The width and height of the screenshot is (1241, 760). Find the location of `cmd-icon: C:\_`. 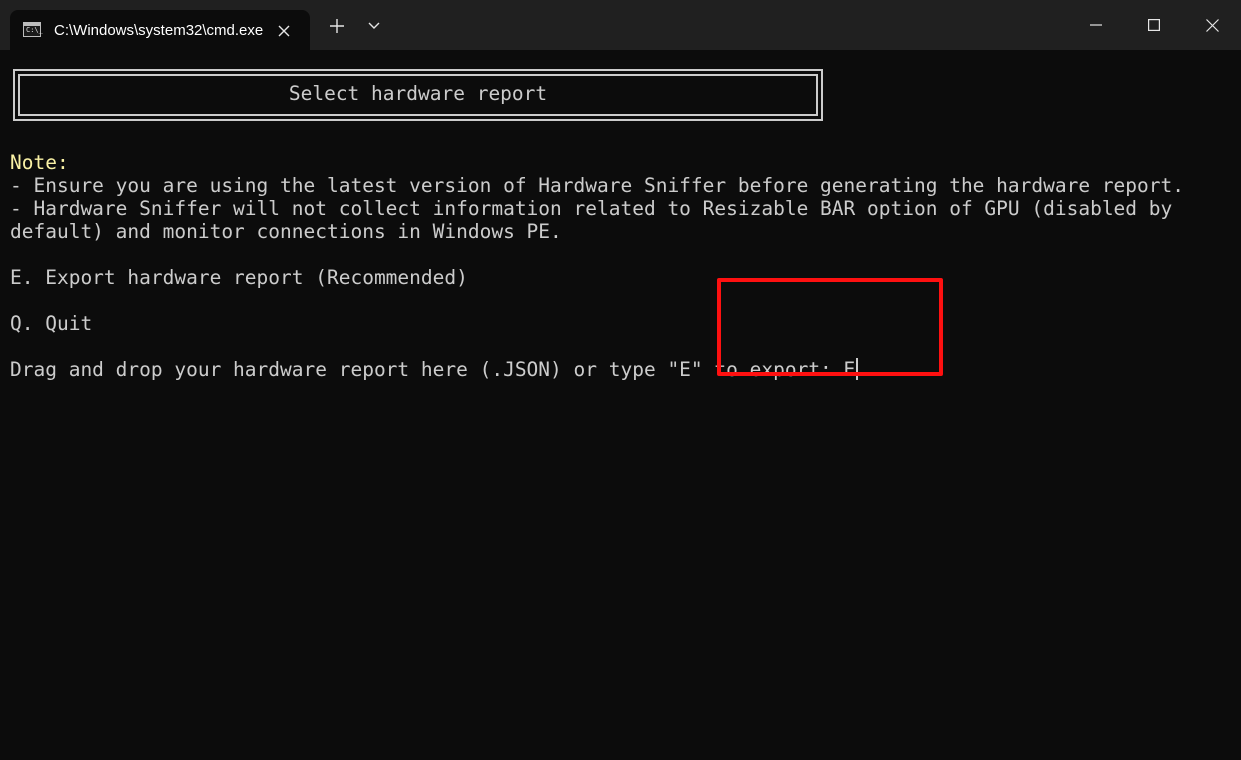

cmd-icon: C:\_ is located at coordinates (33, 29).